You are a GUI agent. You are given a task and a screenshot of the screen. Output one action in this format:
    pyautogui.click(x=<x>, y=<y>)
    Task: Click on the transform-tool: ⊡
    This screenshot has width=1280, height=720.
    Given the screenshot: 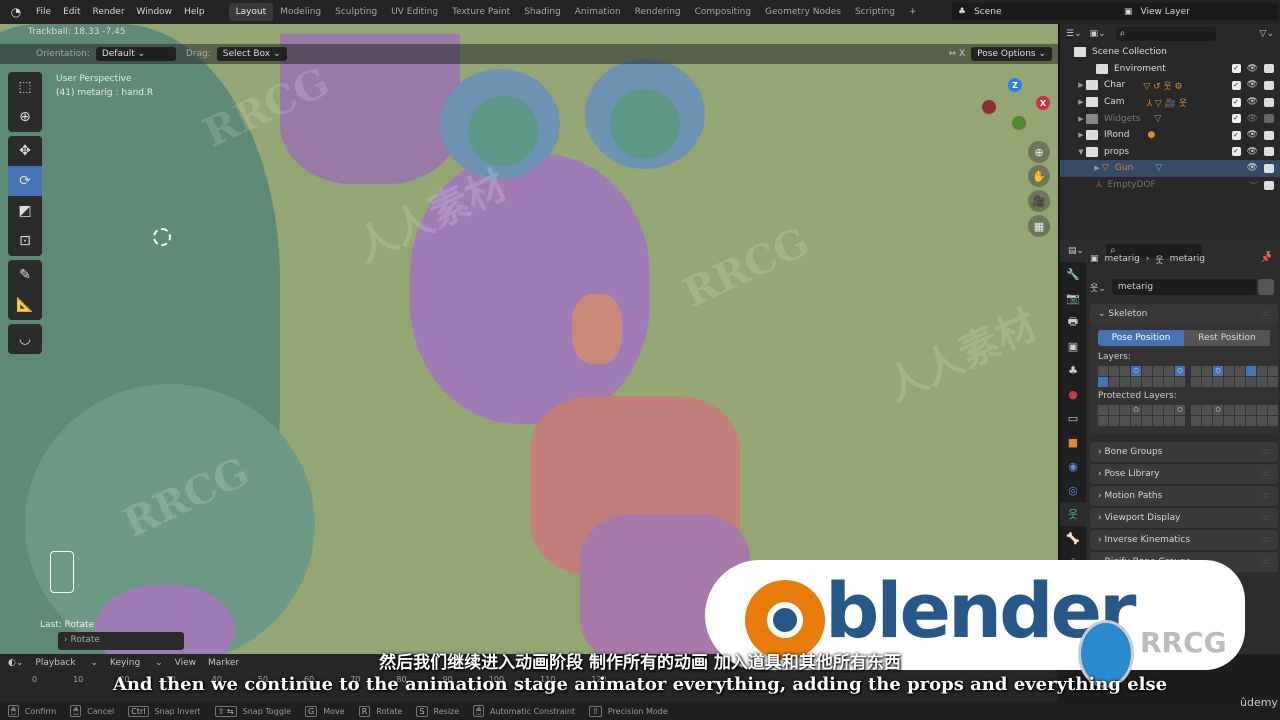 What is the action you would take?
    pyautogui.click(x=25, y=241)
    